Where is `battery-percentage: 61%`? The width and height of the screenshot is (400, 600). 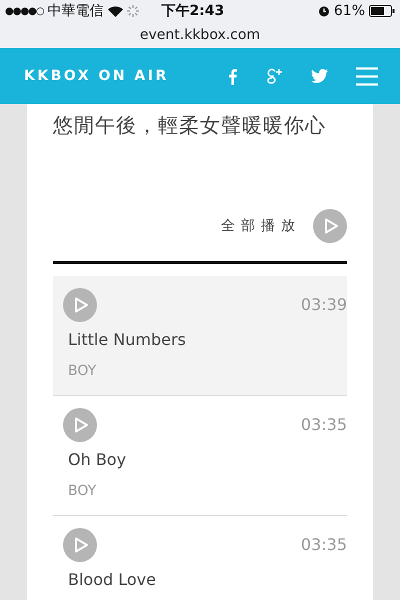
battery-percentage: 61% is located at coordinates (349, 11).